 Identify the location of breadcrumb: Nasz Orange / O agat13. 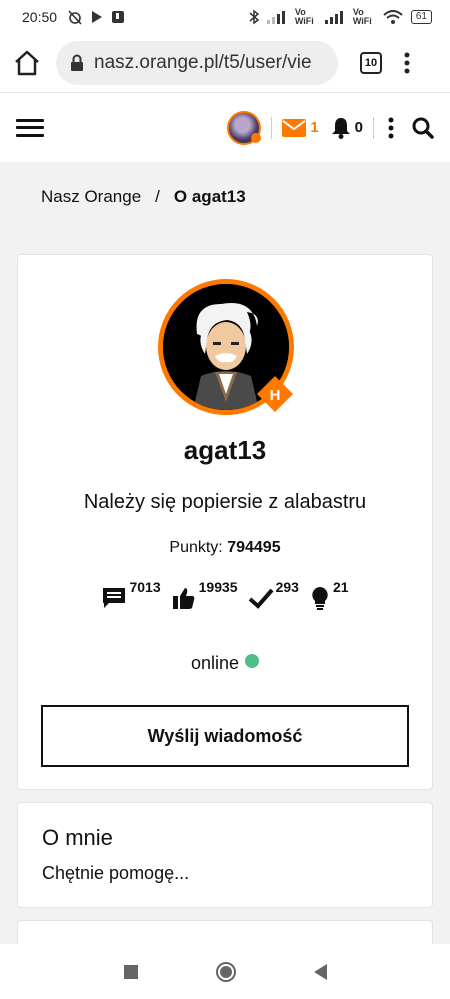
(225, 197).